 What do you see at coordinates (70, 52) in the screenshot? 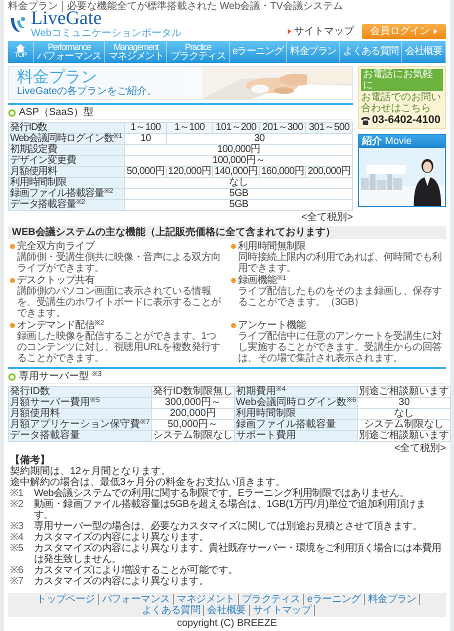
I see `nav-tab: Performance パフォーマンス` at bounding box center [70, 52].